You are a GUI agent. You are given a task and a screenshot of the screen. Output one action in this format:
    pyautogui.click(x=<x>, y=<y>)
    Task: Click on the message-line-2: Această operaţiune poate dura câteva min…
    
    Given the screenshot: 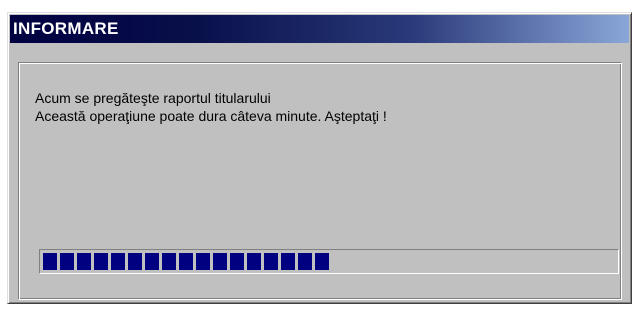 What is the action you would take?
    pyautogui.click(x=211, y=116)
    